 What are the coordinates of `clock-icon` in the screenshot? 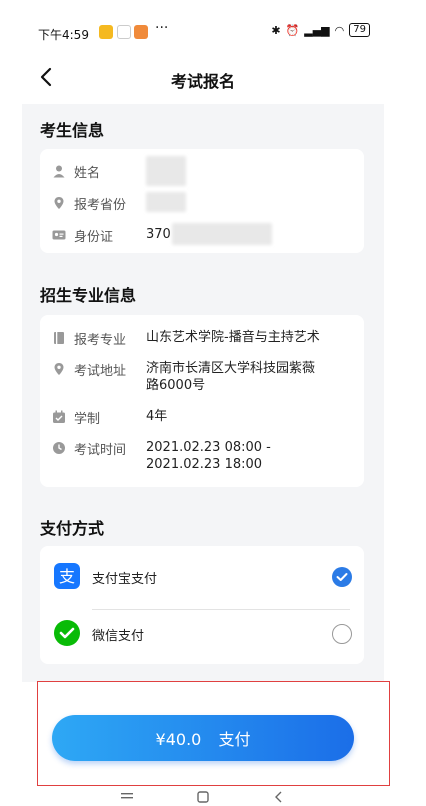 It's located at (59, 448).